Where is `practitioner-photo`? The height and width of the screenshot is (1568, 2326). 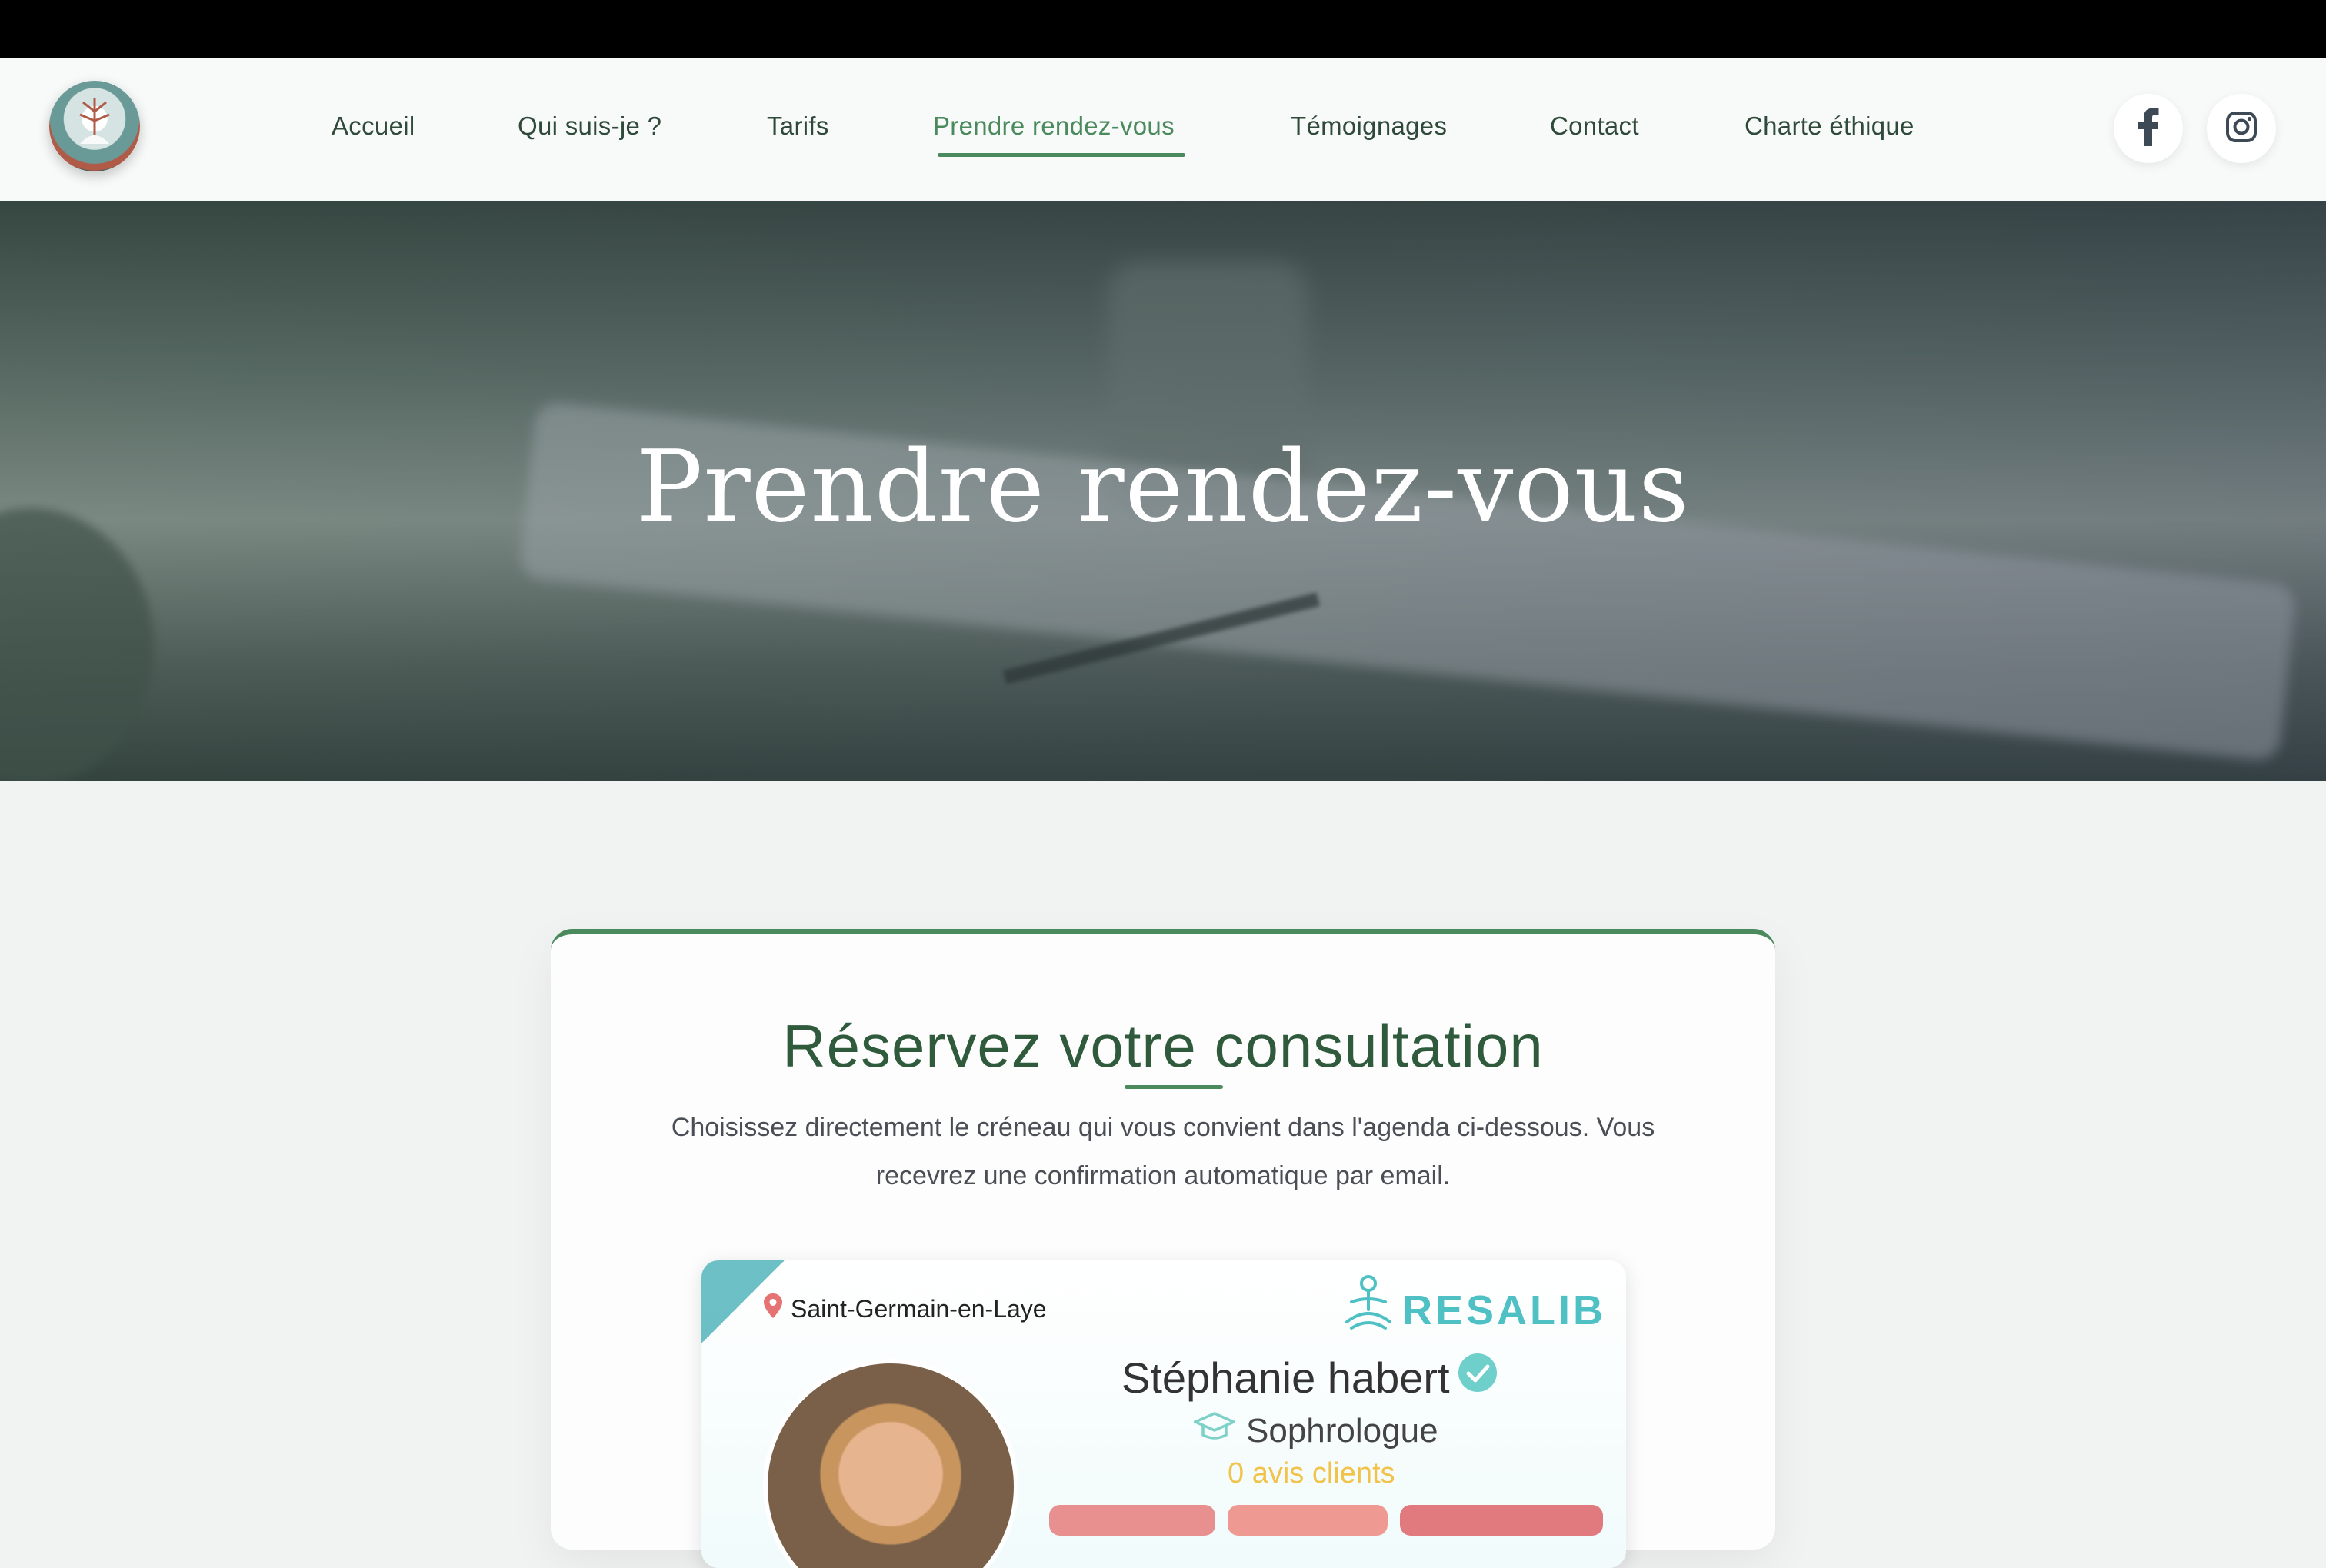
practitioner-photo is located at coordinates (890, 1463).